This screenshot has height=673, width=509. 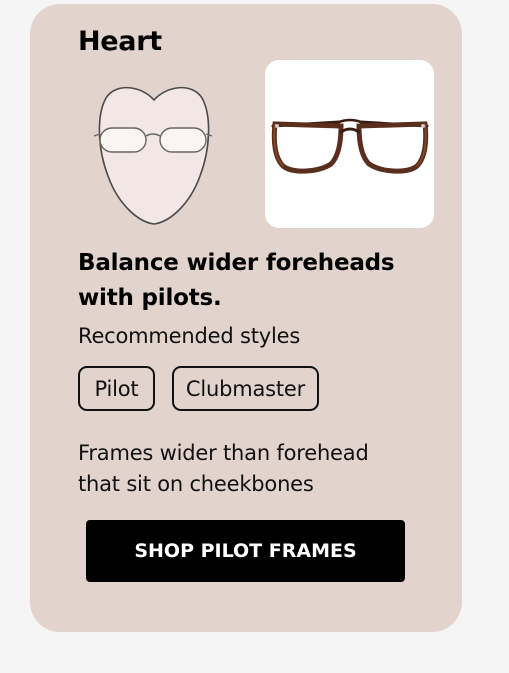 What do you see at coordinates (236, 280) in the screenshot?
I see `recommendation-headline: Balance wider foreheads with pilots.` at bounding box center [236, 280].